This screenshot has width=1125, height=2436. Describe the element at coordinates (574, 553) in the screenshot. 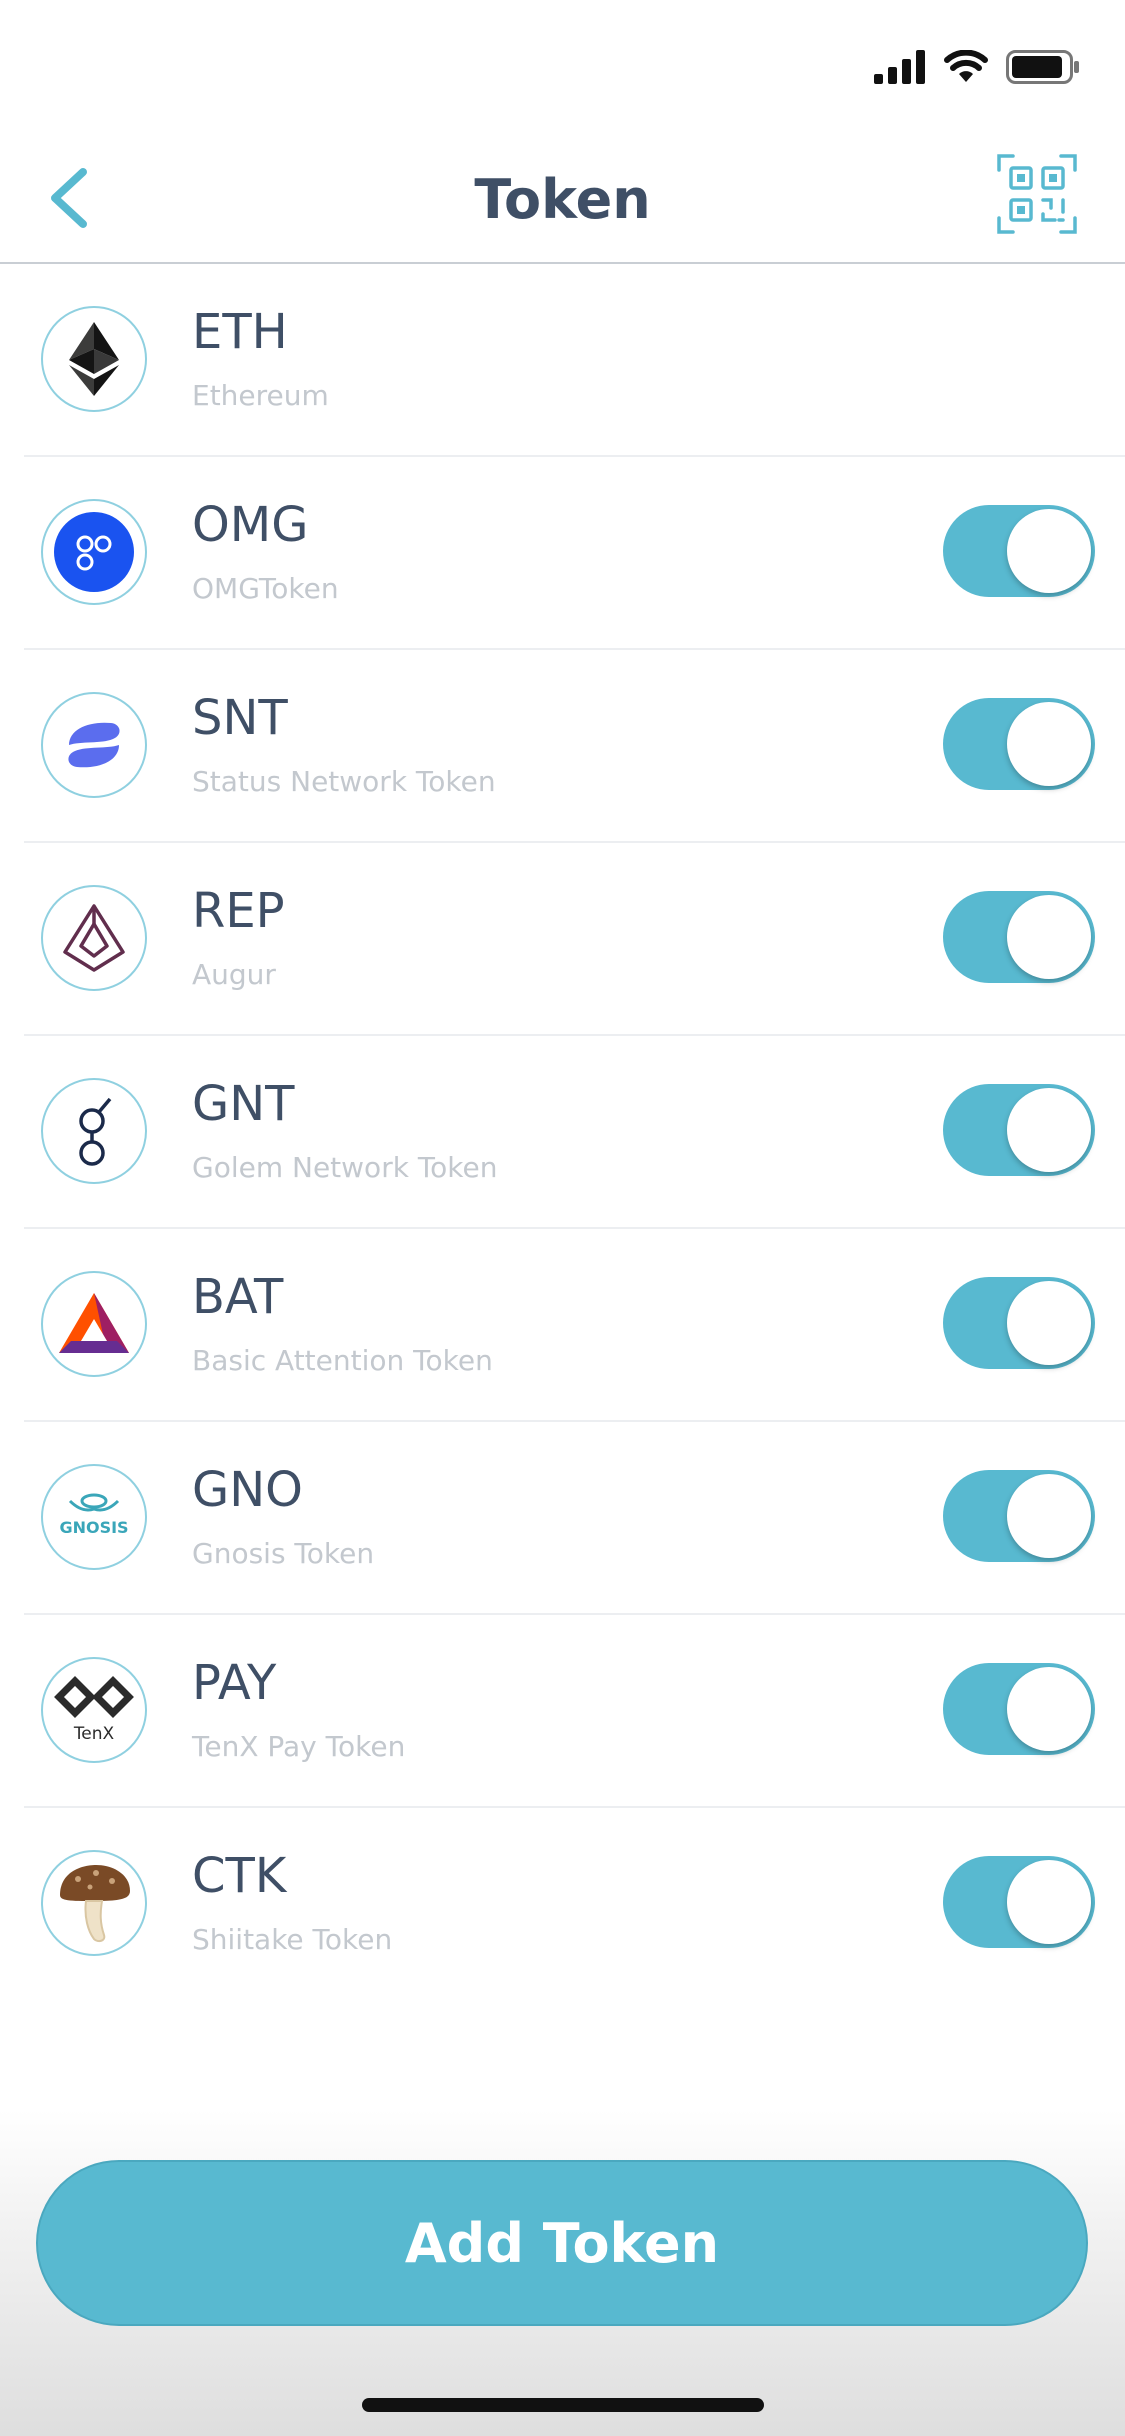

I see `token-row-omg: OMG OMGToken` at that location.